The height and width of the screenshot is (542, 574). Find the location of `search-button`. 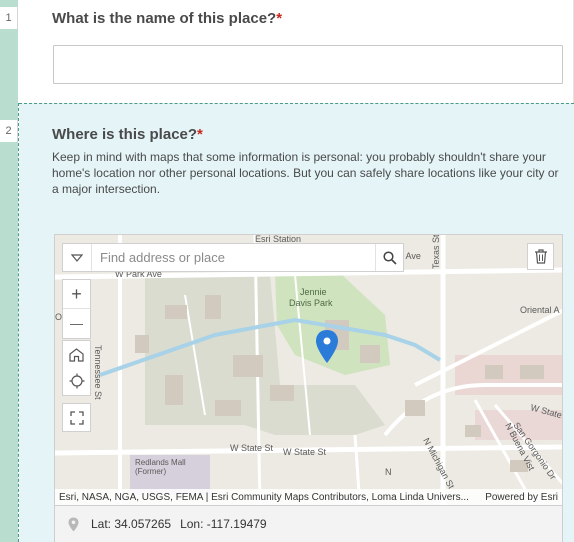

search-button is located at coordinates (389, 257).